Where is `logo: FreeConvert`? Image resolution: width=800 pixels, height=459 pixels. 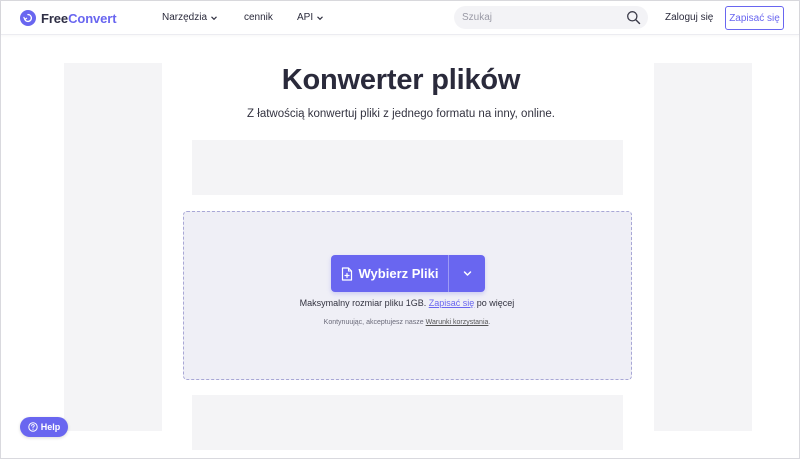 logo: FreeConvert is located at coordinates (68, 18).